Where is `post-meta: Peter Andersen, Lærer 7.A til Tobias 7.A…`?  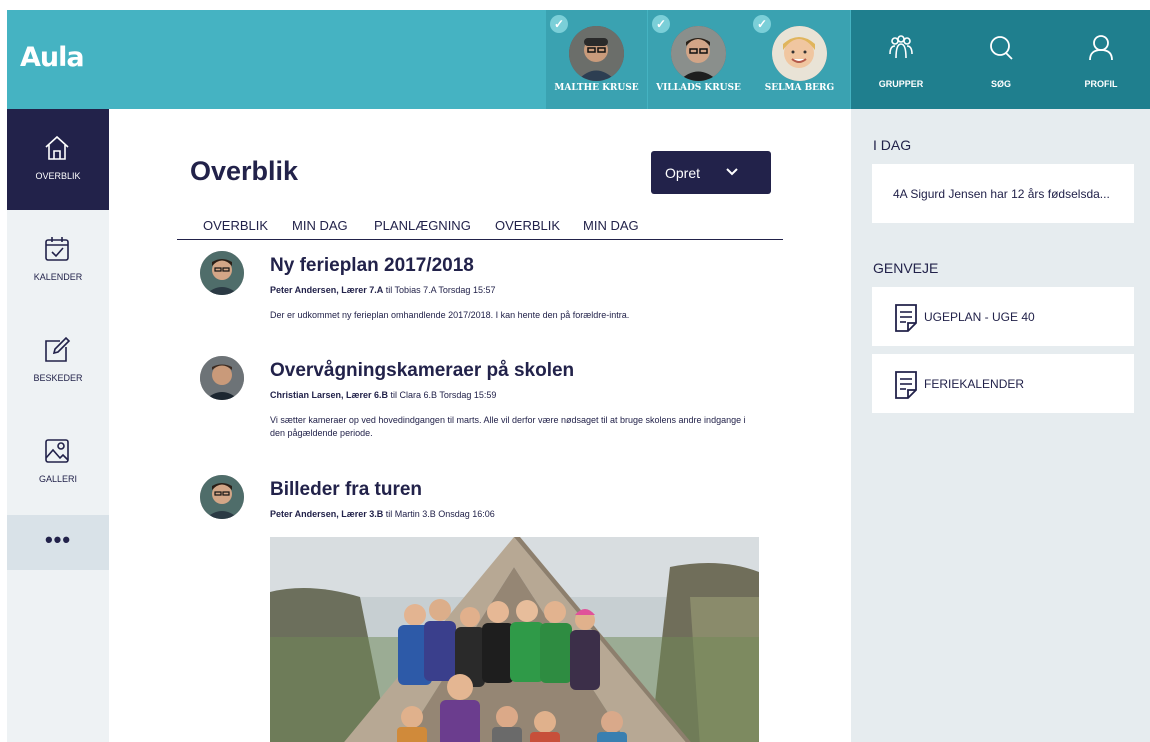
post-meta: Peter Andersen, Lærer 7.A til Tobias 7.A… is located at coordinates (382, 290).